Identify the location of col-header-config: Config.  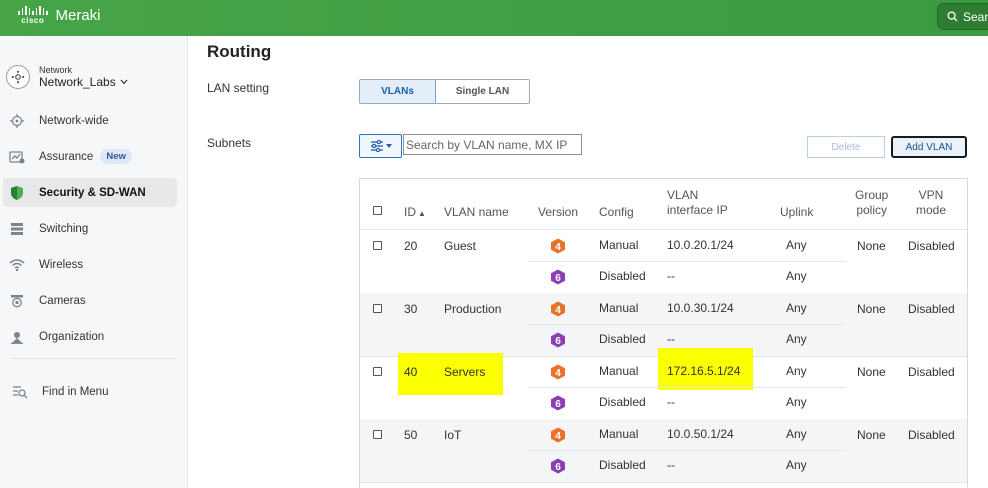
(616, 212).